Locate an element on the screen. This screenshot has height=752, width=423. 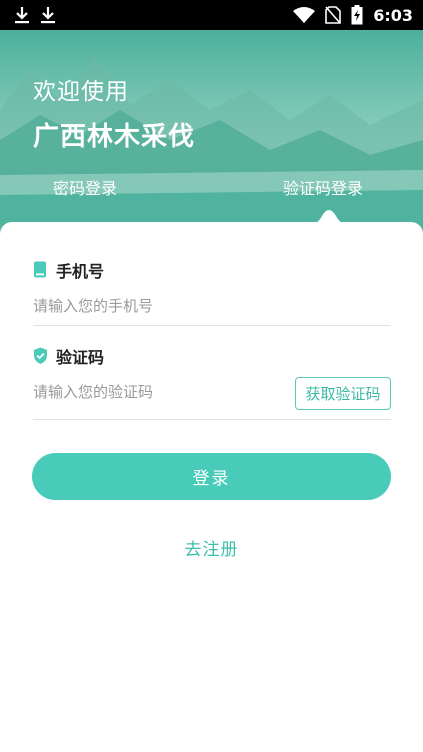
shield-check-icon is located at coordinates (40, 355).